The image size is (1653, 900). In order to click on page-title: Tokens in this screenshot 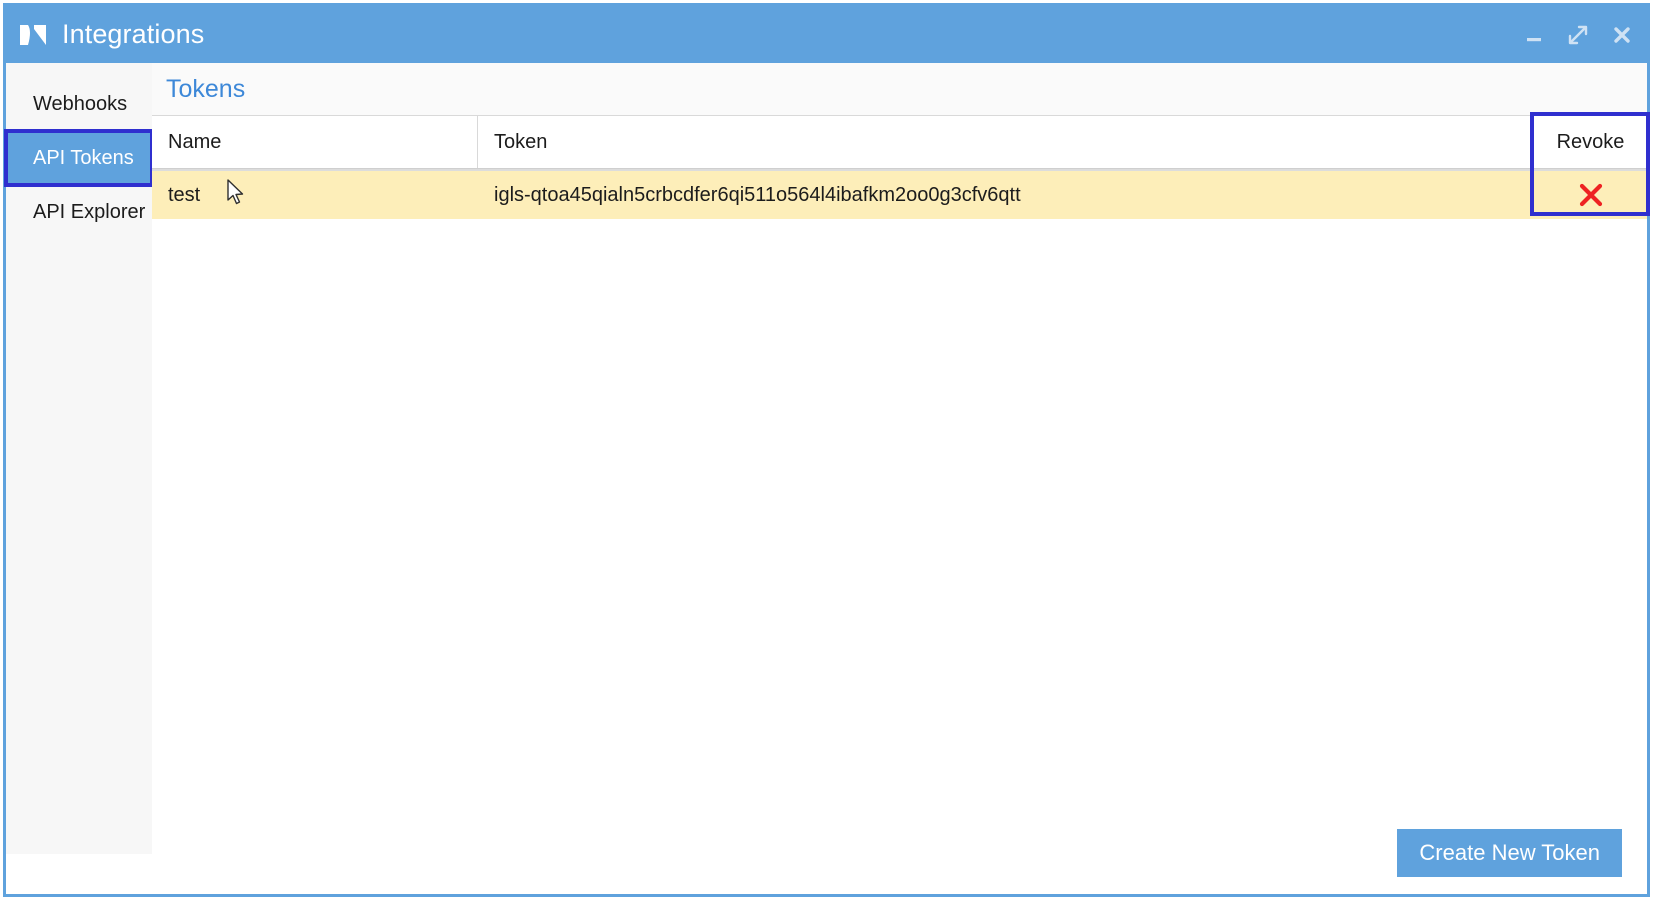, I will do `click(206, 88)`.